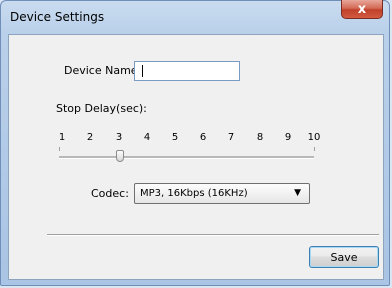  I want to click on dropdown-arrow-icon: ▼, so click(297, 193).